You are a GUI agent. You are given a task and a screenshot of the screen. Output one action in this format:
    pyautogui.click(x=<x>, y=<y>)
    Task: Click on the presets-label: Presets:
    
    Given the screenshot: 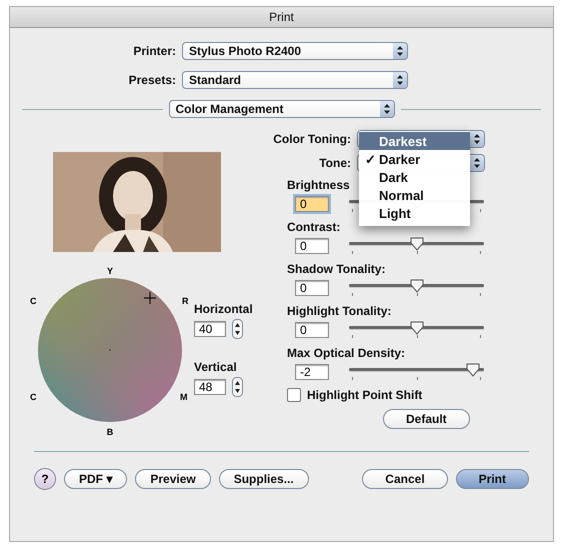 What is the action you would take?
    pyautogui.click(x=152, y=80)
    